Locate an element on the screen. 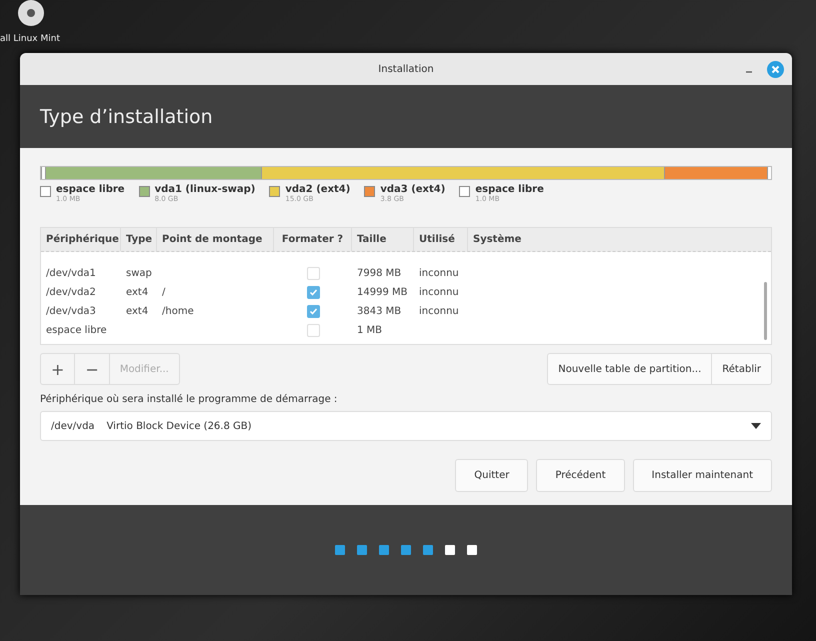  disc-icon is located at coordinates (31, 13).